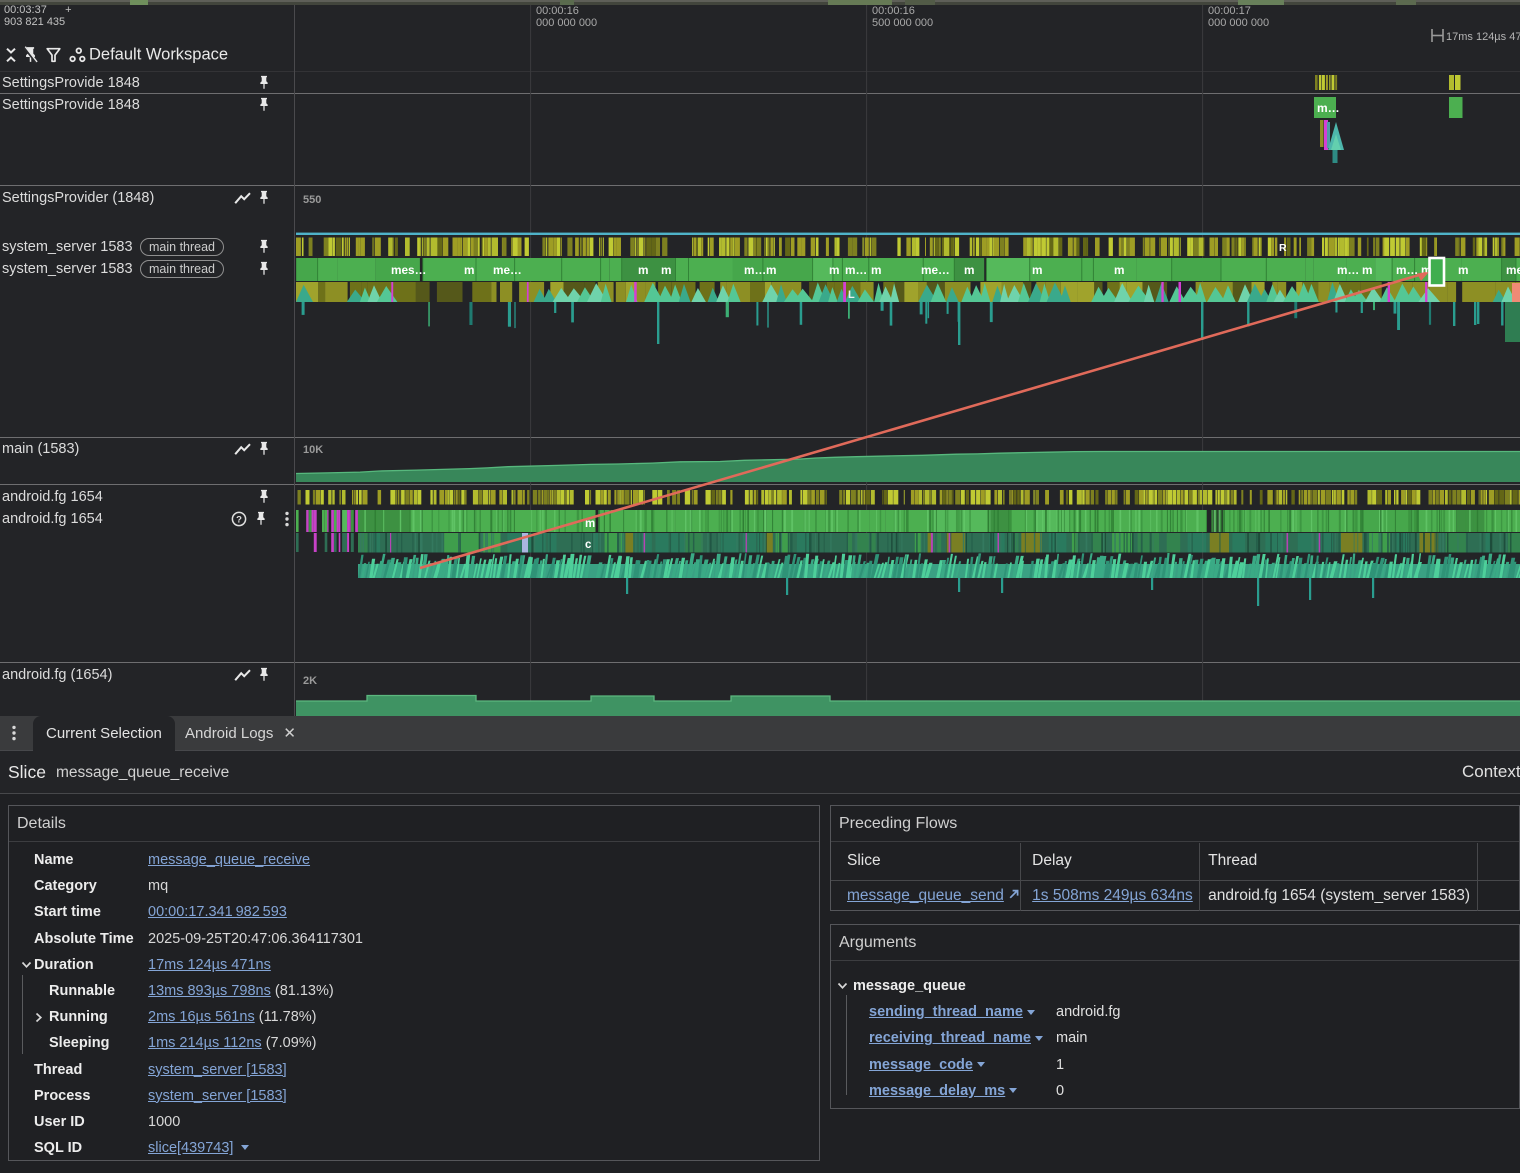 Image resolution: width=1520 pixels, height=1173 pixels. What do you see at coordinates (1229, 11) in the screenshot?
I see `svg-text: 00:00:17` at bounding box center [1229, 11].